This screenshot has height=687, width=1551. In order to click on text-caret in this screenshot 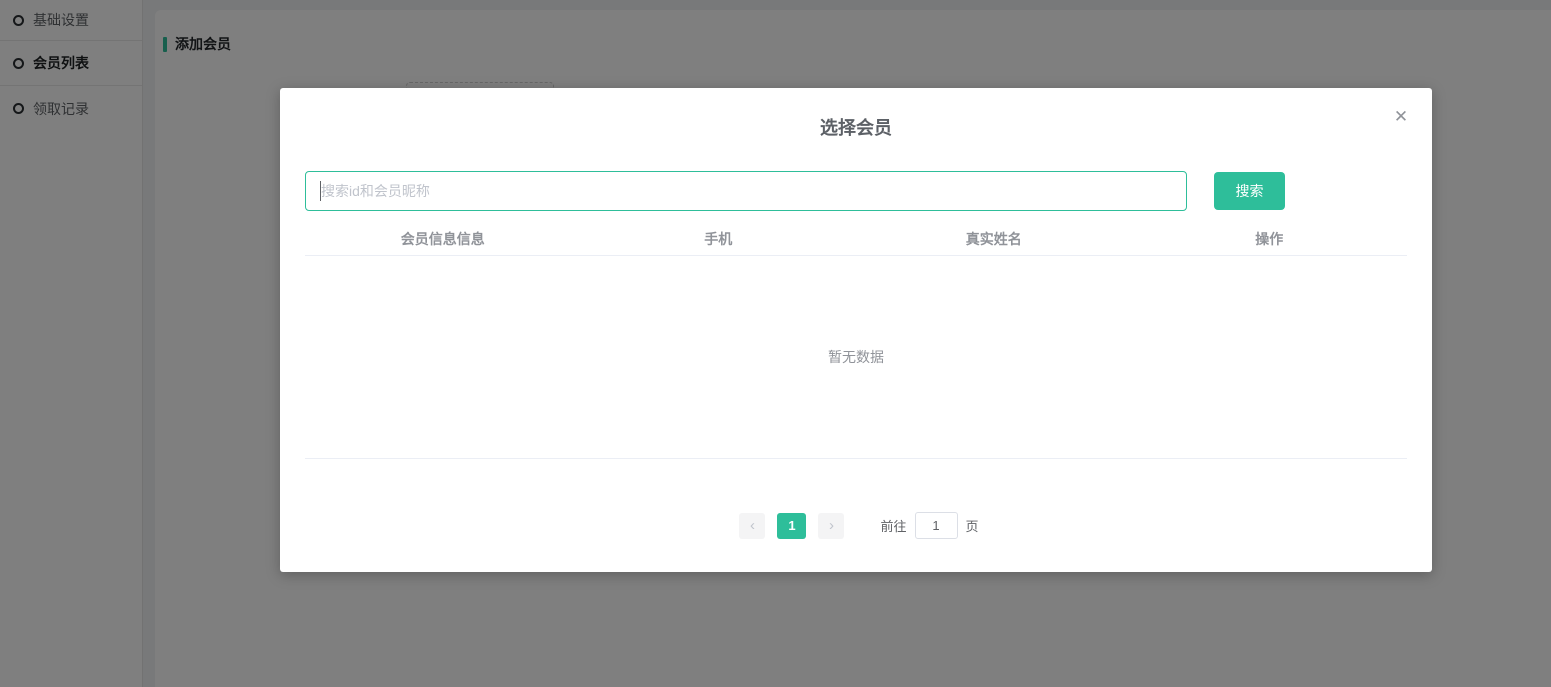, I will do `click(320, 191)`.